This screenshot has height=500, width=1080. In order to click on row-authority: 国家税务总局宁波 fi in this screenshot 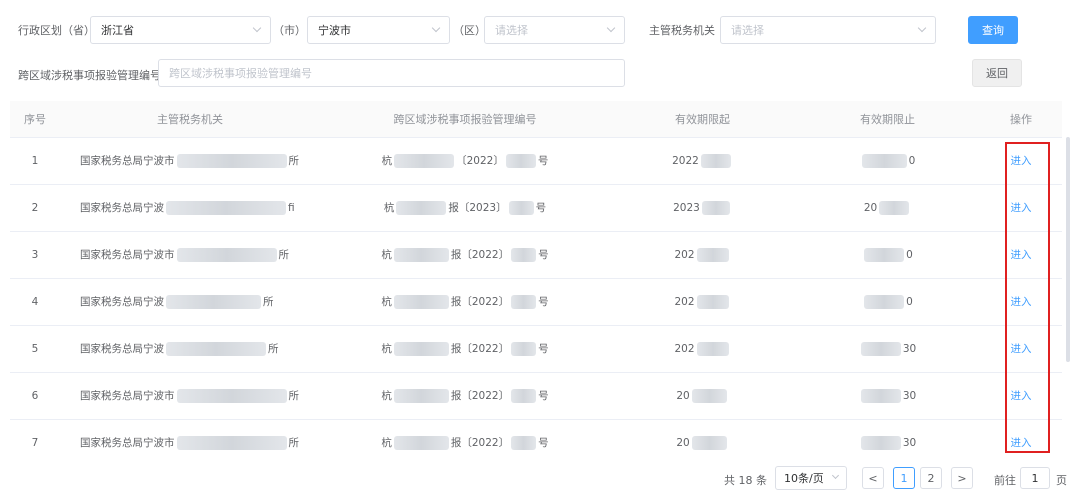, I will do `click(190, 207)`.